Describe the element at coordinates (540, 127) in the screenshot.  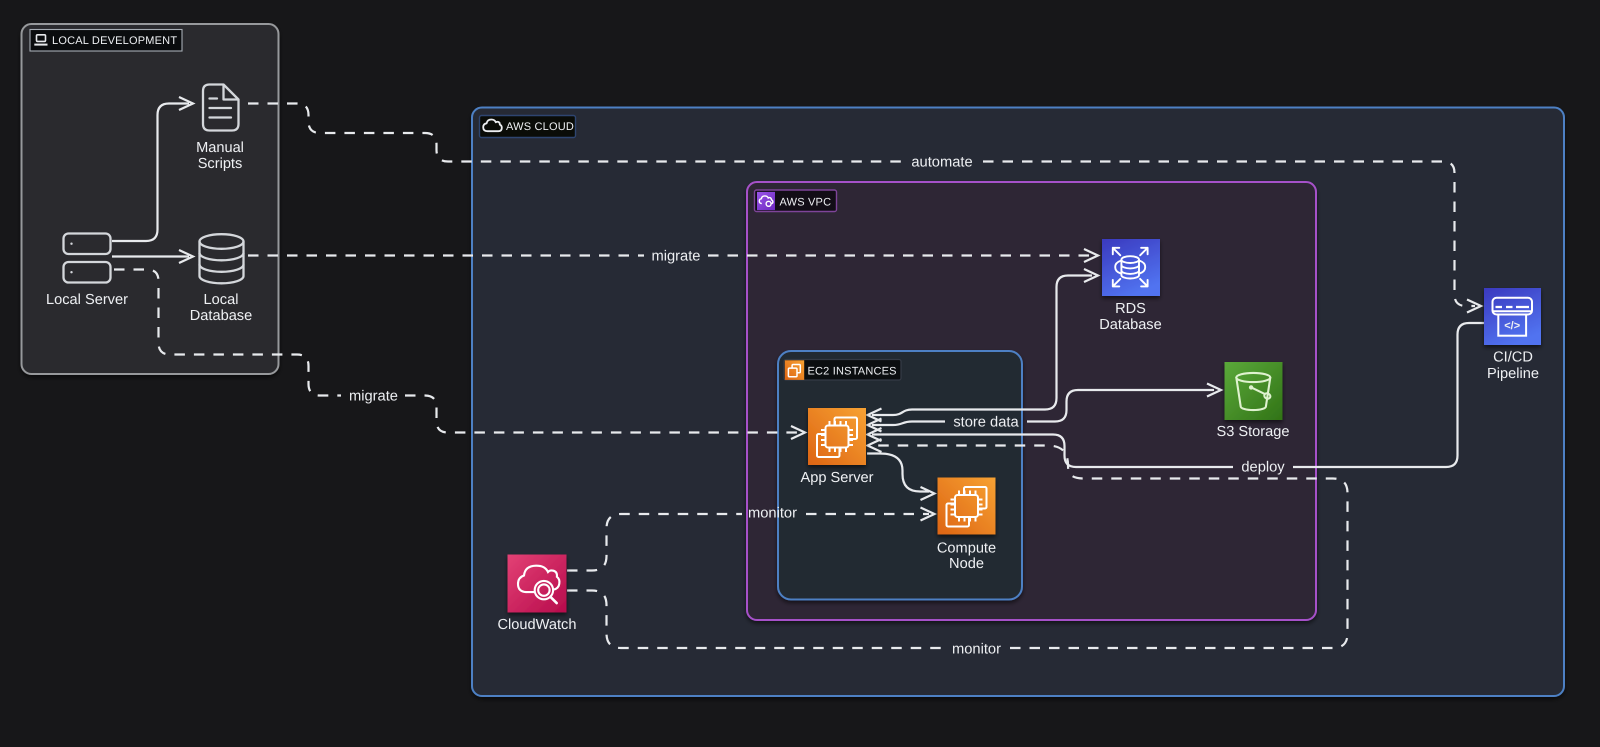
I see `svg-text: AWS CLOUD` at that location.